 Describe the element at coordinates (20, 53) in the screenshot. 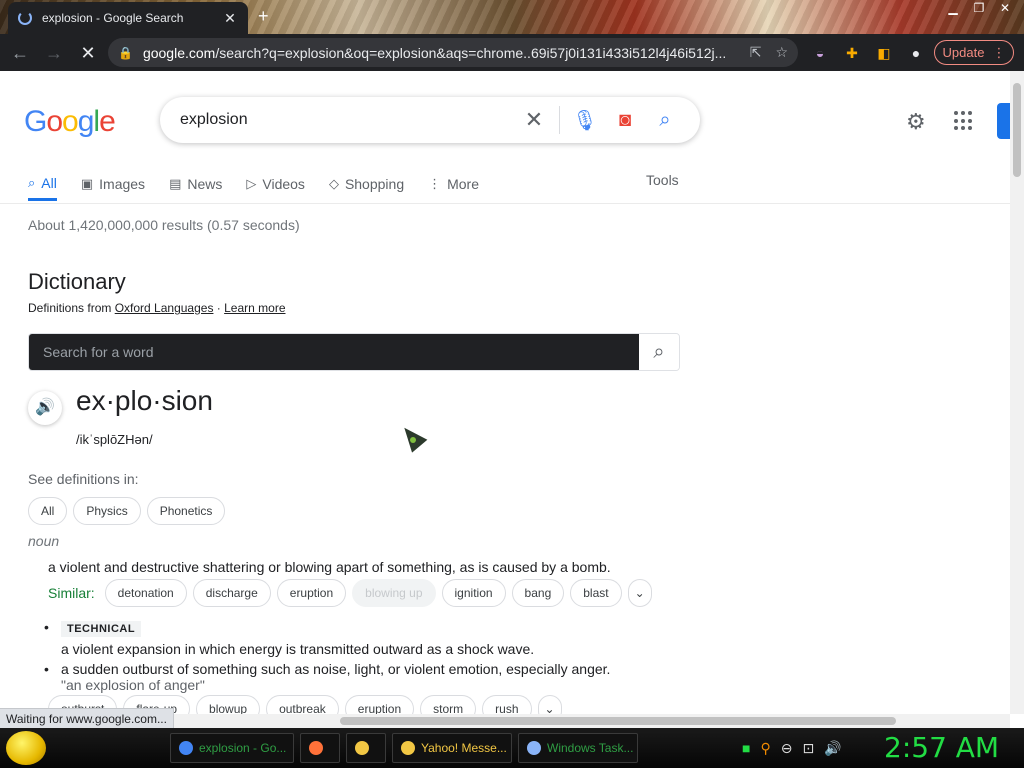

I see `back-arrow-icon: ←` at that location.